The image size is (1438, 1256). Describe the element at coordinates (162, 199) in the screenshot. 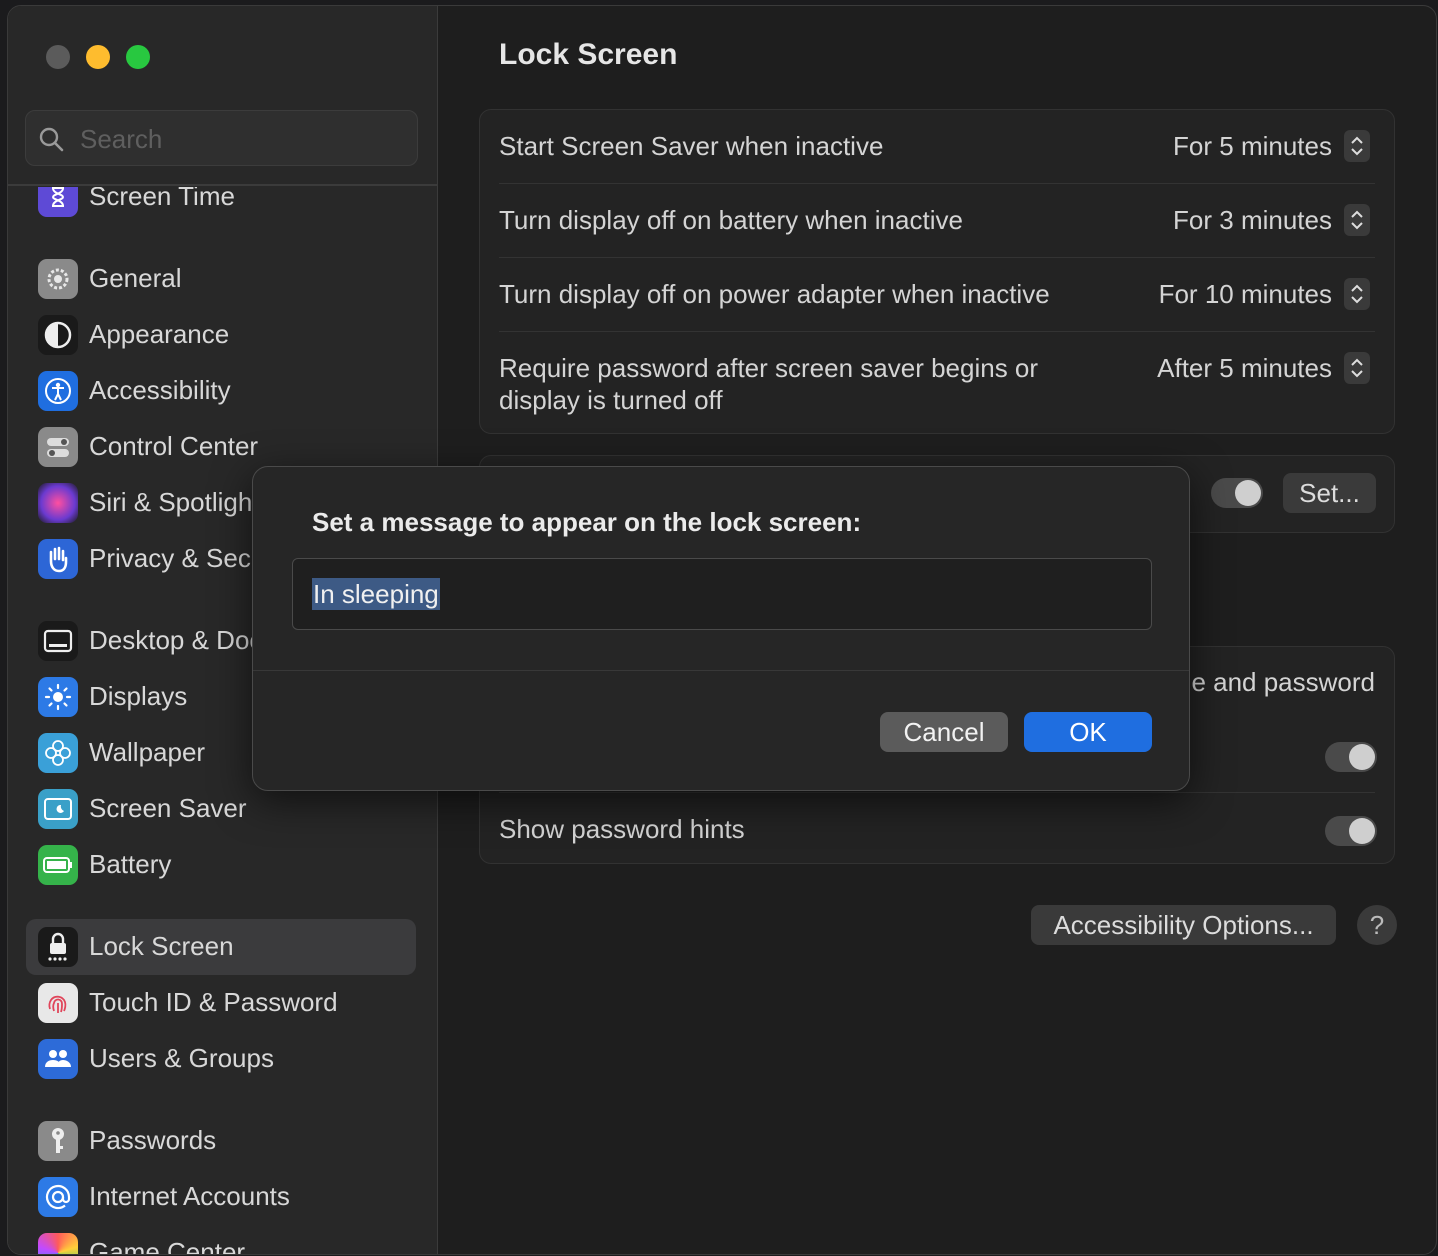

I see `sidebar-item-label: Screen Time` at that location.